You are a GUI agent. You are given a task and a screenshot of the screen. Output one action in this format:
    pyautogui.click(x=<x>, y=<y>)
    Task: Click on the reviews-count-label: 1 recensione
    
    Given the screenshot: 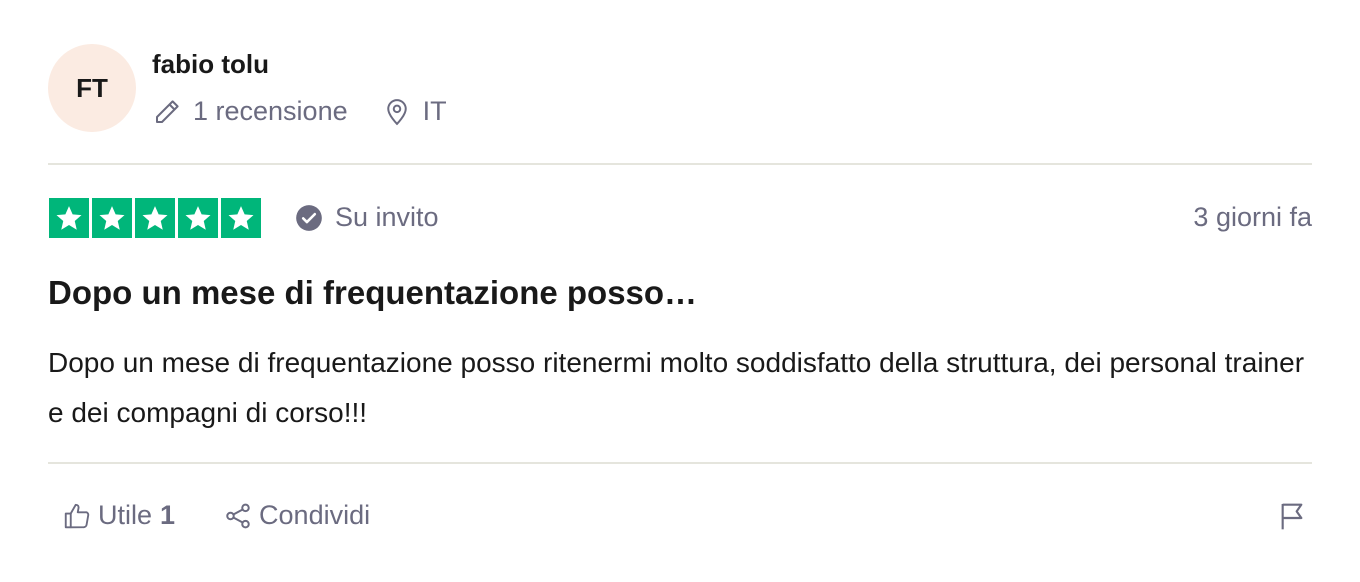 What is the action you would take?
    pyautogui.click(x=270, y=111)
    